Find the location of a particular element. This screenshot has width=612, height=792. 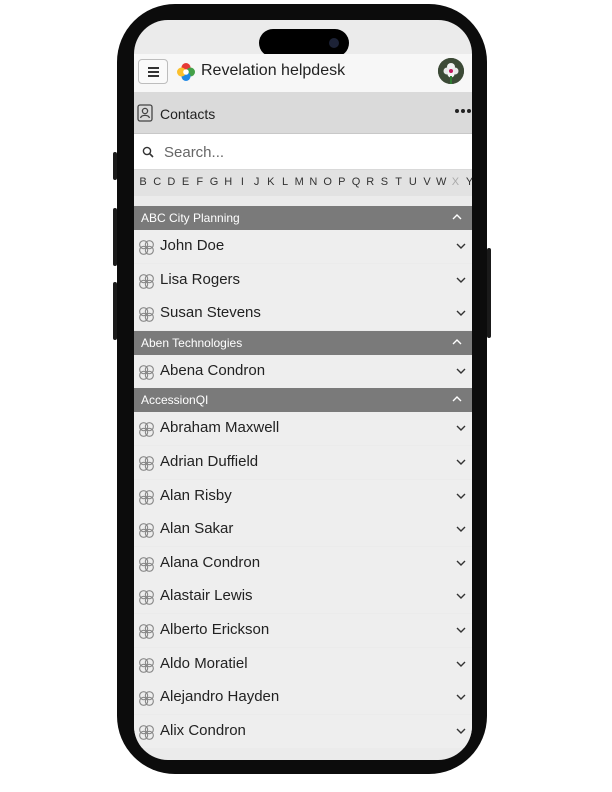

contact-row: Alana Condron is located at coordinates (303, 563).